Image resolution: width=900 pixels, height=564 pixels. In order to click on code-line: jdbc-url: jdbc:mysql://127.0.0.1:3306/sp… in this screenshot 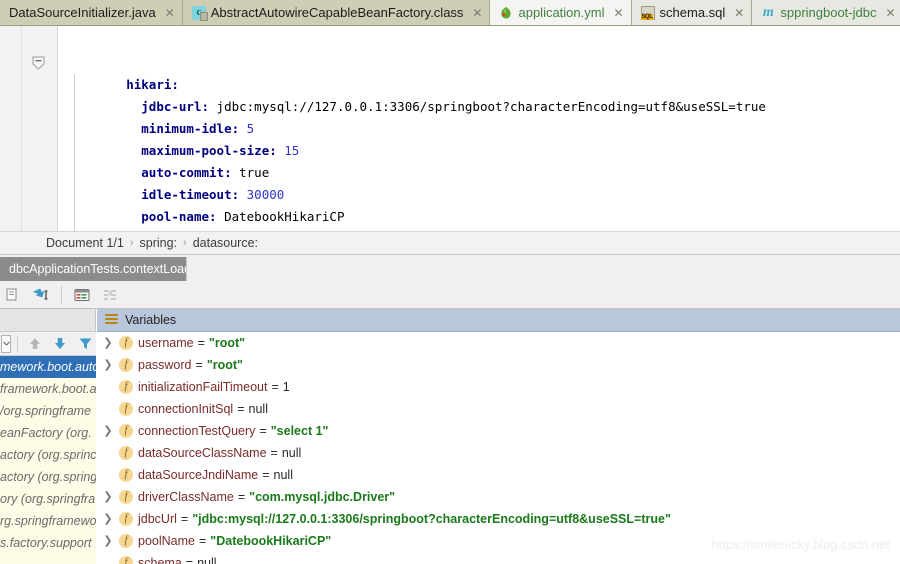, I will do `click(483, 94)`.